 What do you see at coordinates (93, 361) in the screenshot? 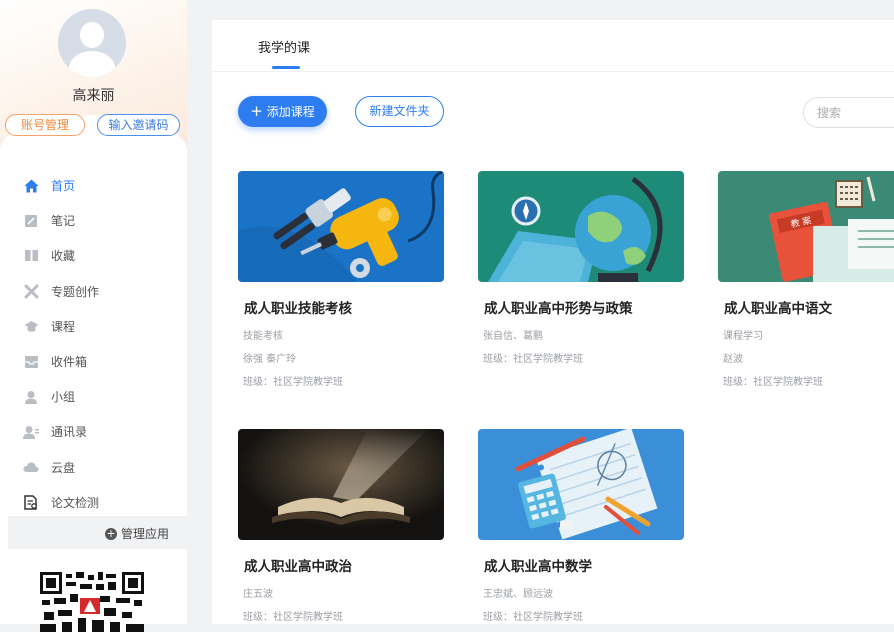
I see `sidebar-item-inbox: 收件箱` at bounding box center [93, 361].